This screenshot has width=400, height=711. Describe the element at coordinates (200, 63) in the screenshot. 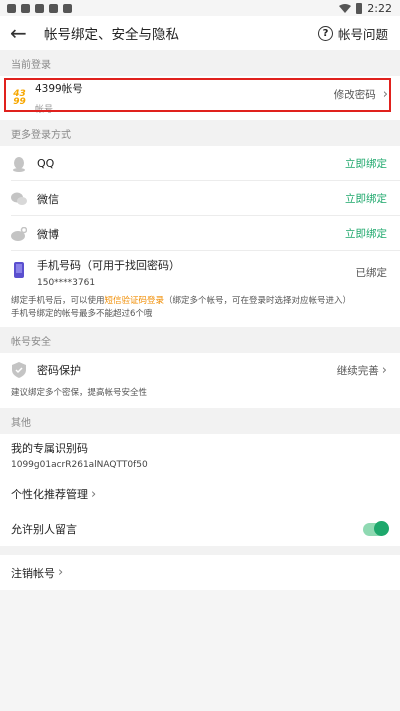

I see `section-current-login: 当前登录` at that location.